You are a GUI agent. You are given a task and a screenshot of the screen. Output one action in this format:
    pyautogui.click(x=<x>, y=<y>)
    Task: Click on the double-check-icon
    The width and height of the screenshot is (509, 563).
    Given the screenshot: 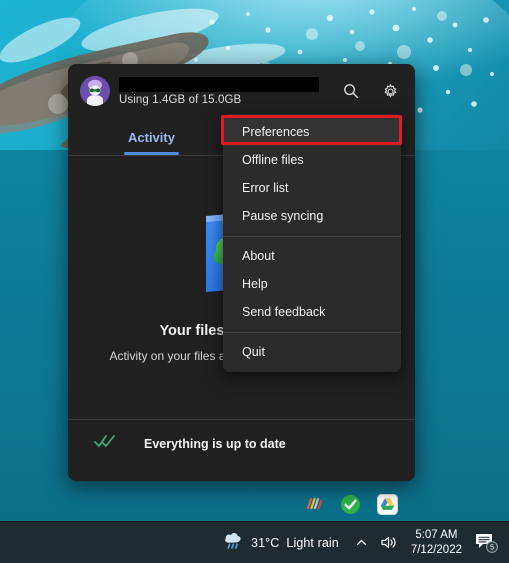 What is the action you would take?
    pyautogui.click(x=105, y=443)
    